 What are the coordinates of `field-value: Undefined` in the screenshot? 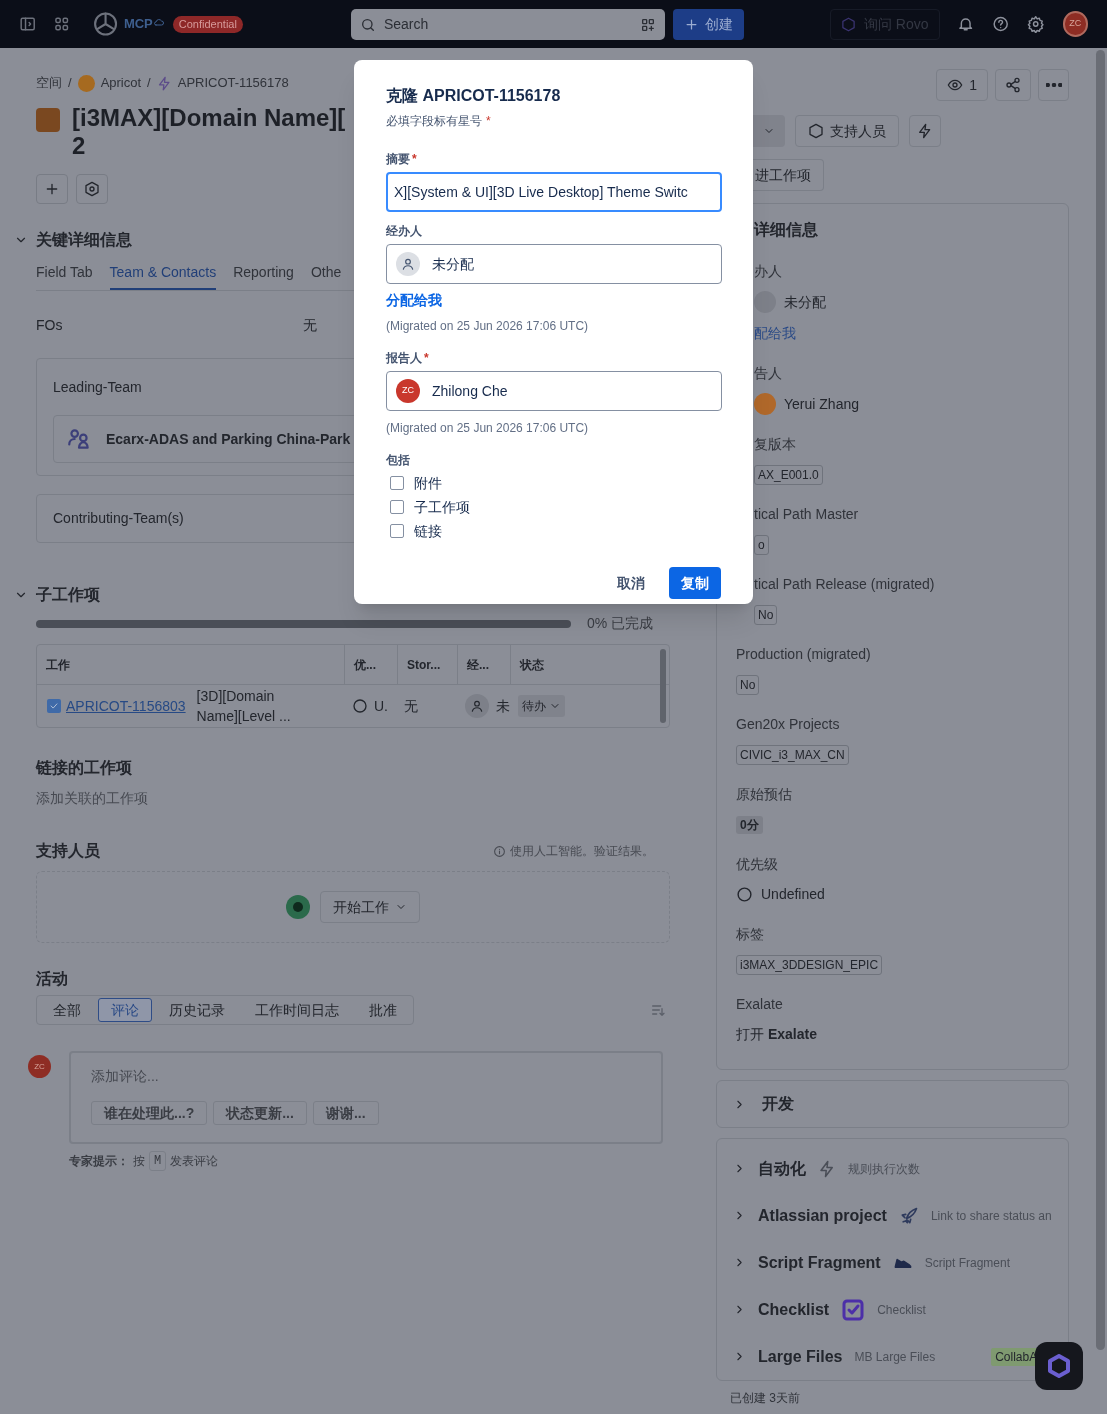 It's located at (793, 894).